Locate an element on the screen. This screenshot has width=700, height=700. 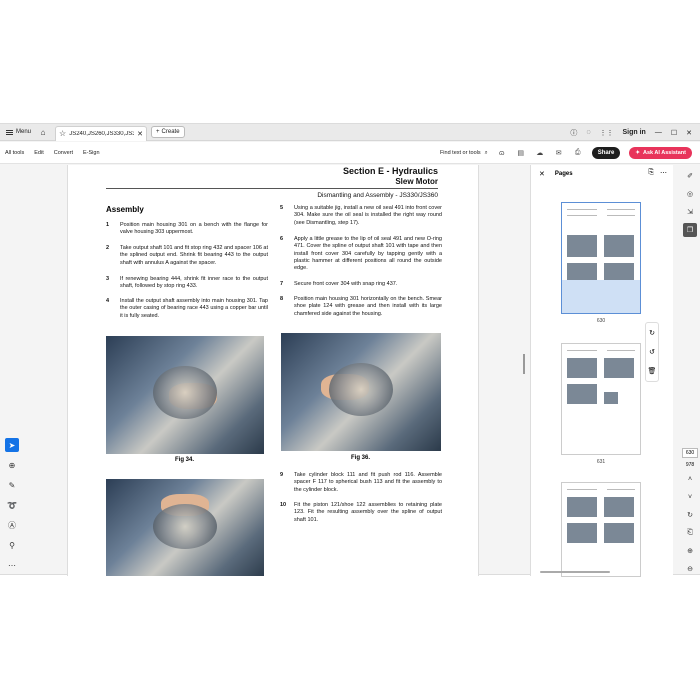
create-button: + Create is located at coordinates (168, 132).